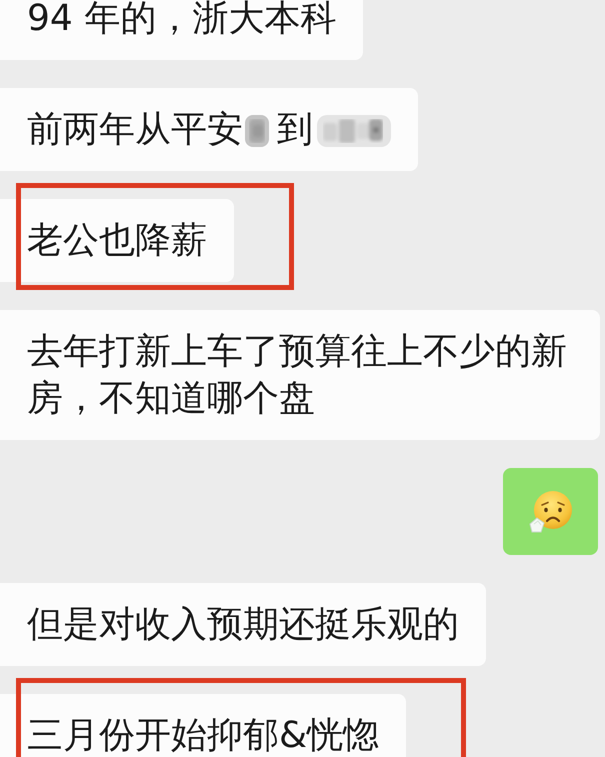 This screenshot has width=605, height=757. What do you see at coordinates (551, 512) in the screenshot?
I see `sad-face-emoji-icon` at bounding box center [551, 512].